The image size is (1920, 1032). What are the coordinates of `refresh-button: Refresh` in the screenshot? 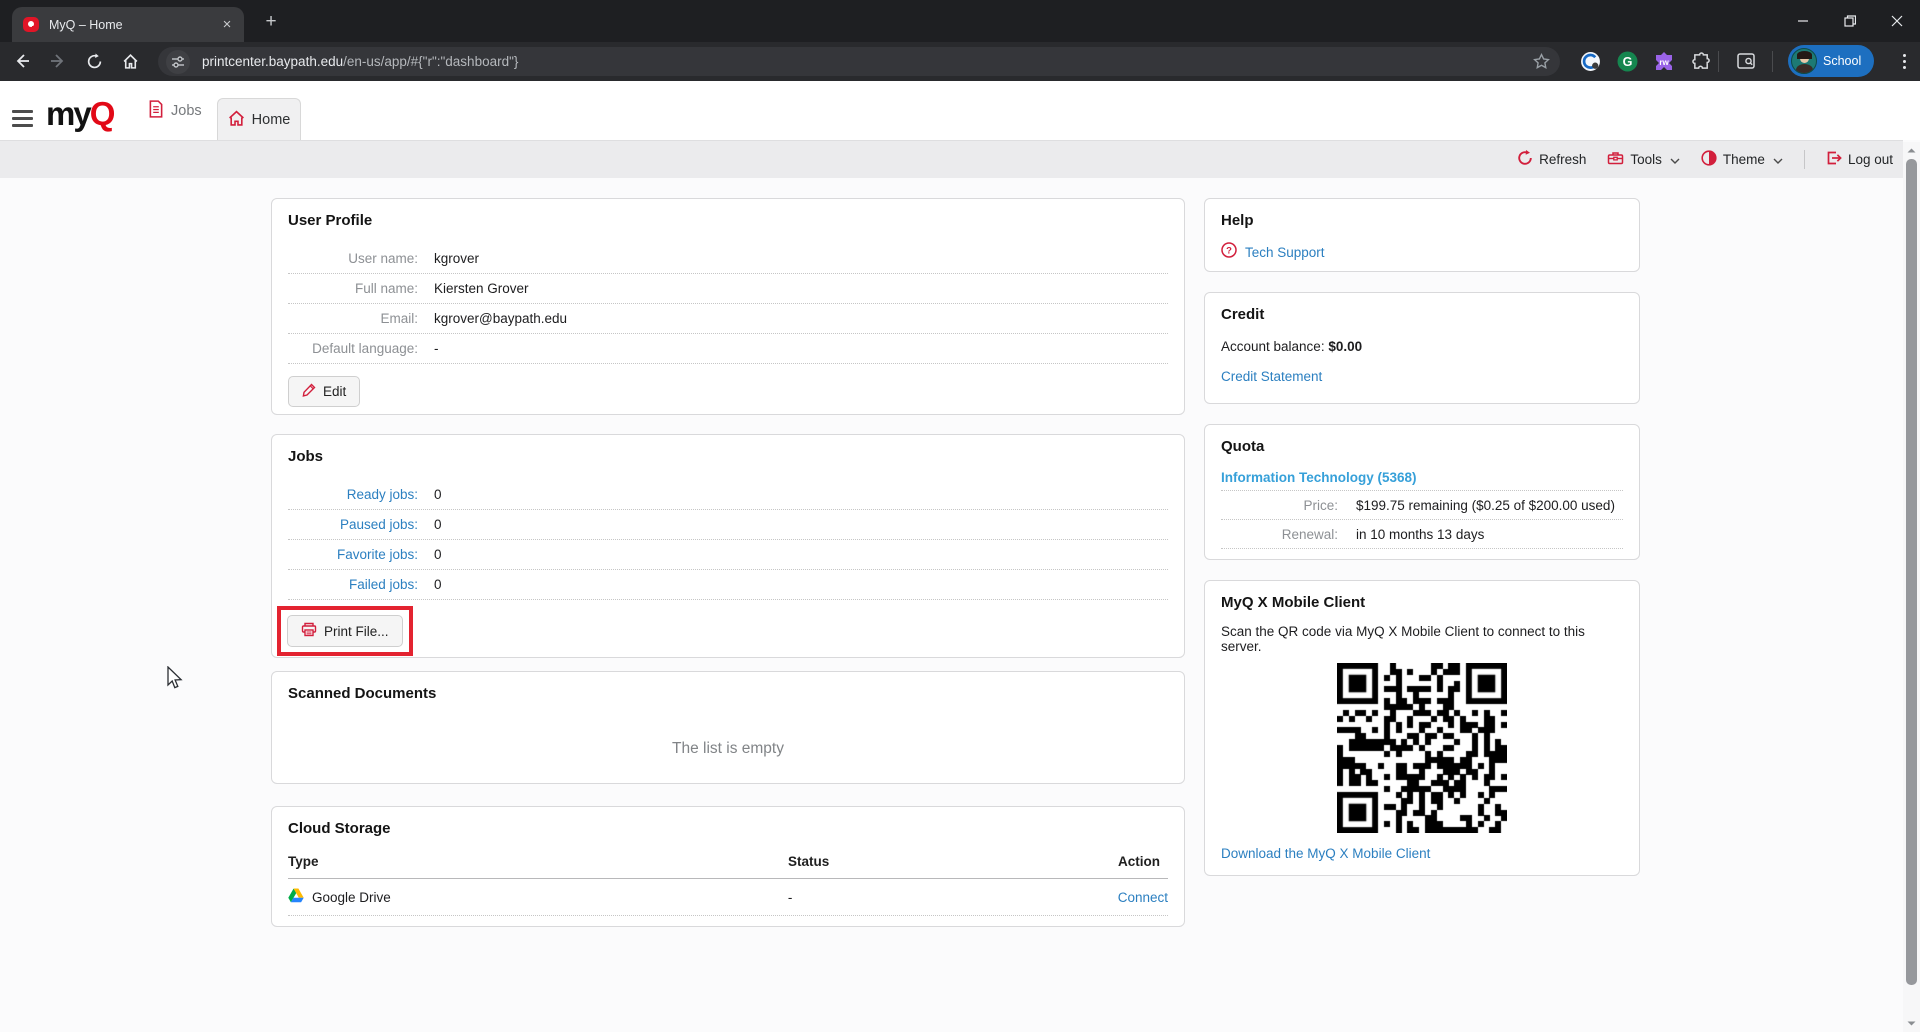 It's located at (1551, 159).